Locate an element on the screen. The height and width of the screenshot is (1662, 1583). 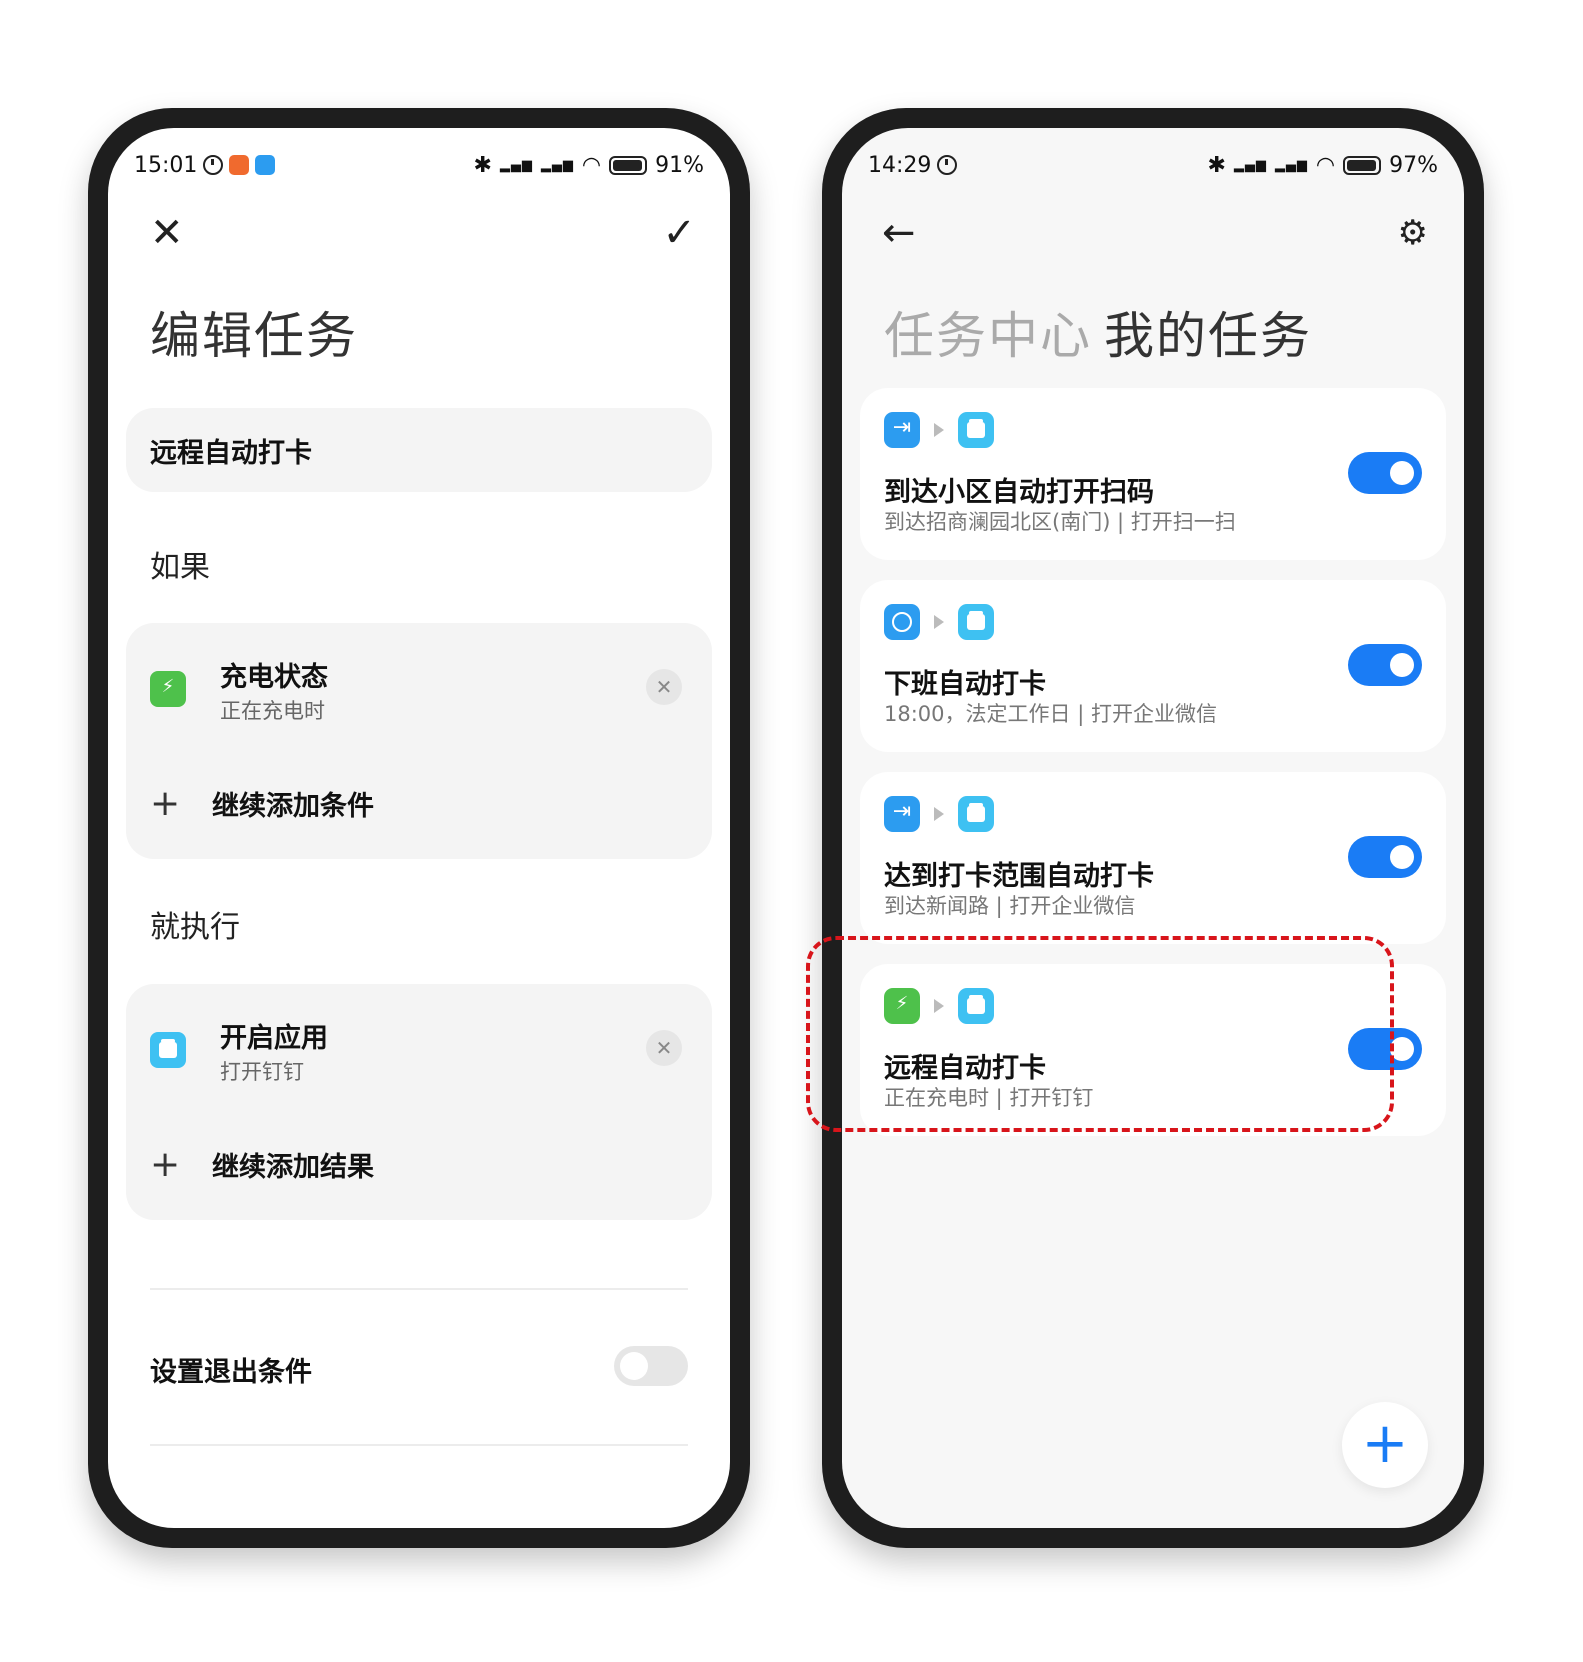
add-condition-label: 继续添加条件 is located at coordinates (293, 806).